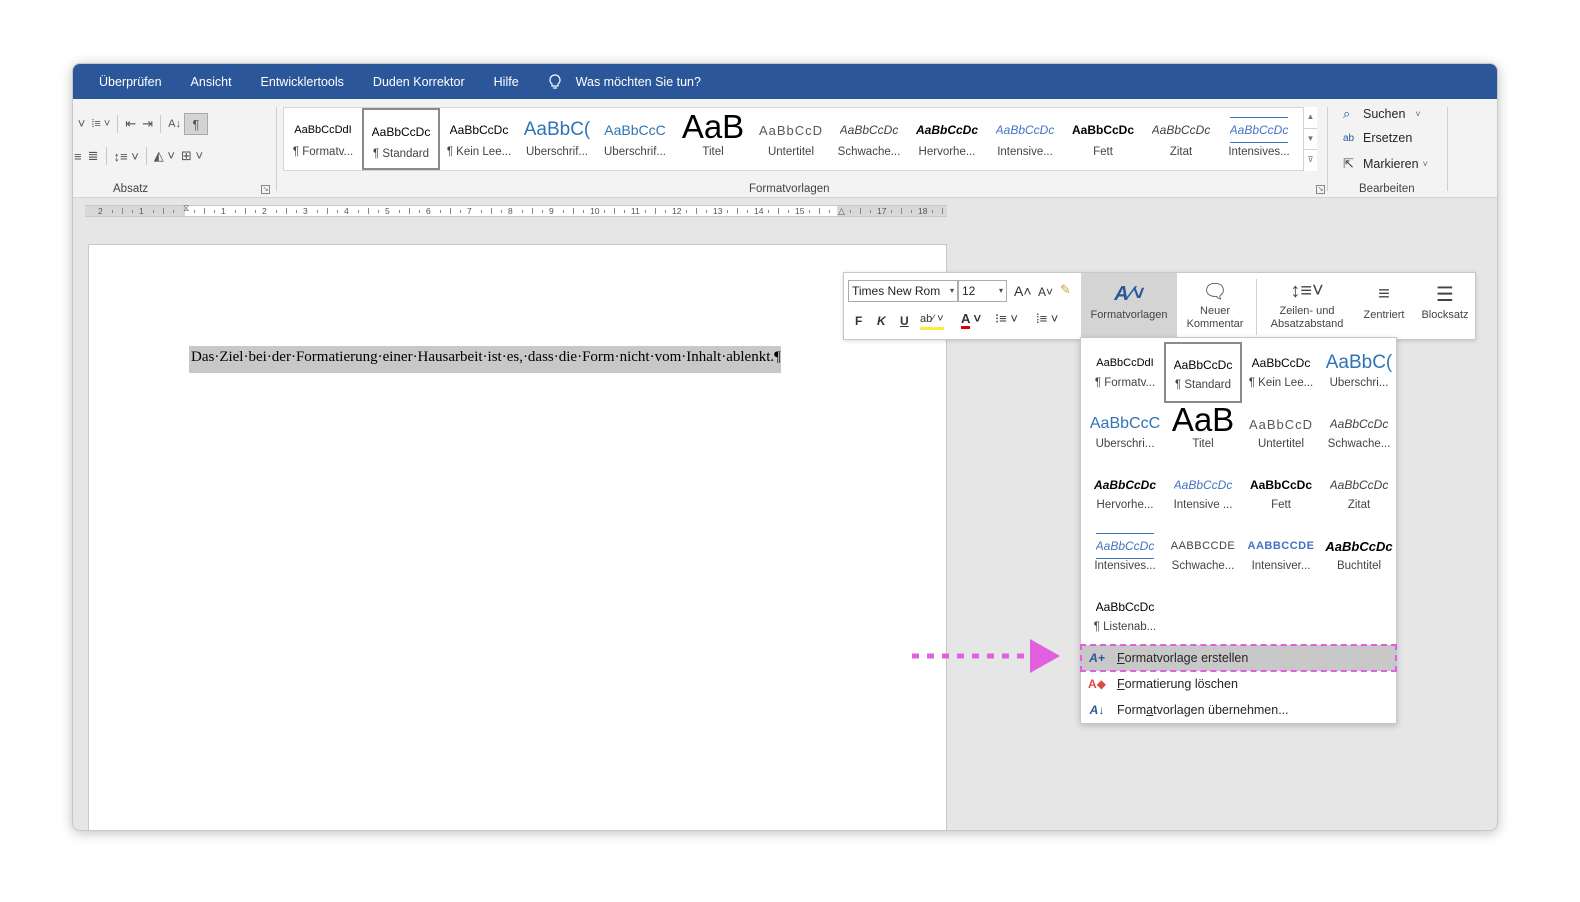  I want to click on gallery-style-item: AaB Titel, so click(713, 139).